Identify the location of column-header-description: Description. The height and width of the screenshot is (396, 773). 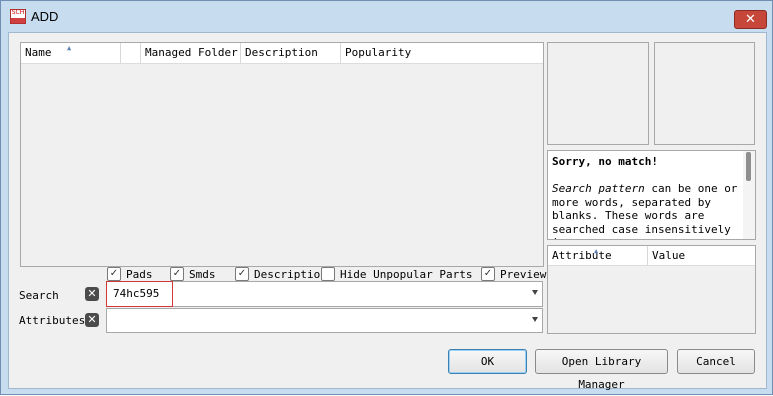
(291, 53).